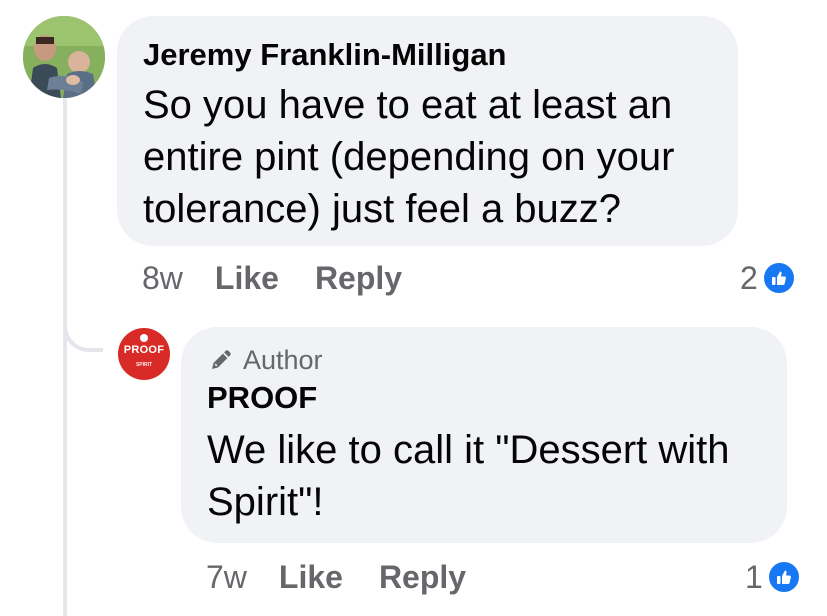 Image resolution: width=827 pixels, height=616 pixels. What do you see at coordinates (144, 350) in the screenshot?
I see `brand-logo-text: PROOF` at bounding box center [144, 350].